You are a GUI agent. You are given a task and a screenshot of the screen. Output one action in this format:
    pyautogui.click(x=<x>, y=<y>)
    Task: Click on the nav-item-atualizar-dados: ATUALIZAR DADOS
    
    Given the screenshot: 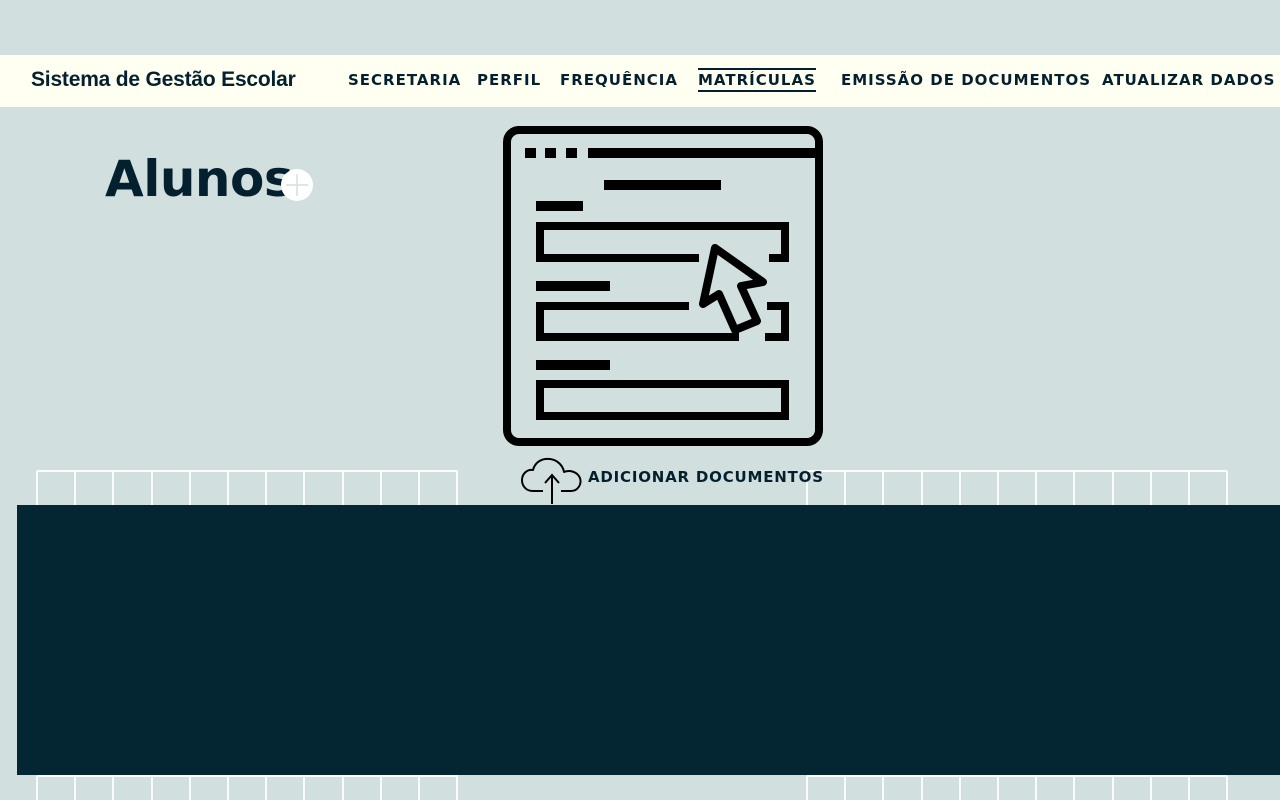 What is the action you would take?
    pyautogui.click(x=1188, y=81)
    